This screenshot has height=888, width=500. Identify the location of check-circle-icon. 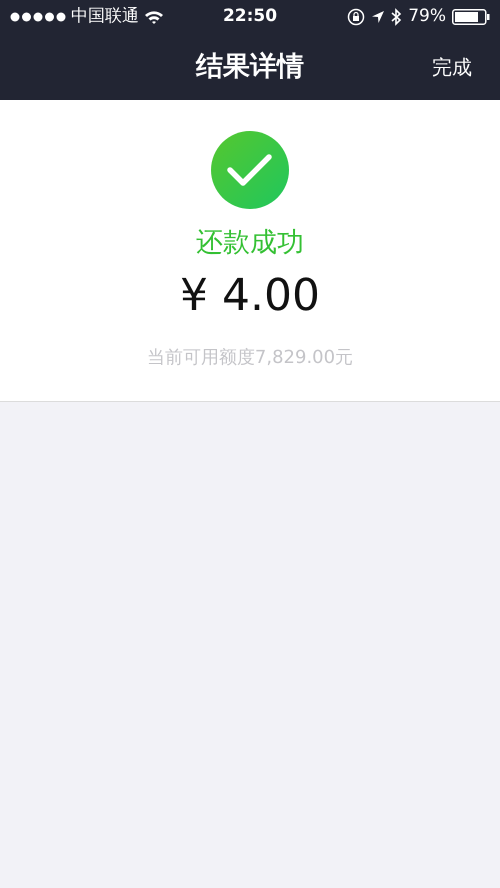
(250, 170).